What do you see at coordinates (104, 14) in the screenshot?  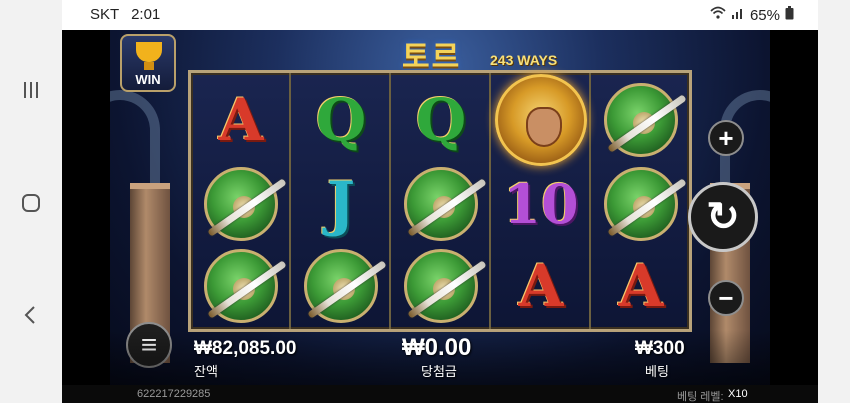 I see `carrier-label: SKT` at bounding box center [104, 14].